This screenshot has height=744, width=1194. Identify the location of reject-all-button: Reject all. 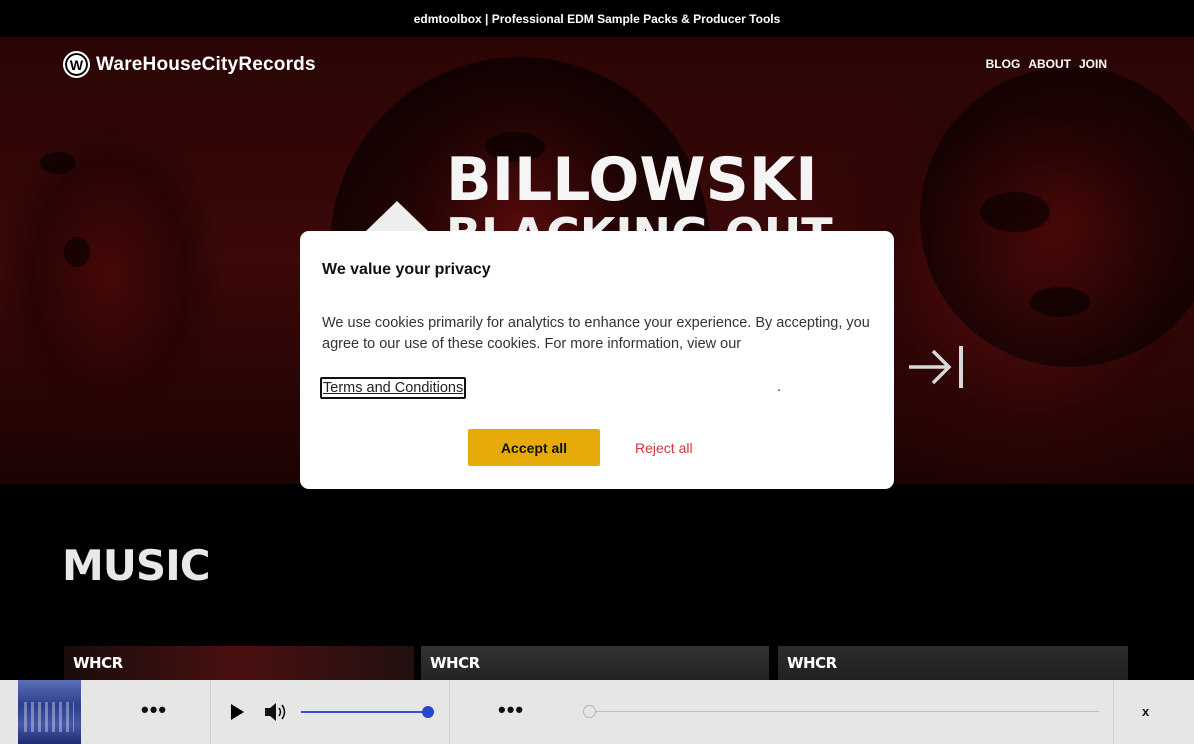
(664, 448).